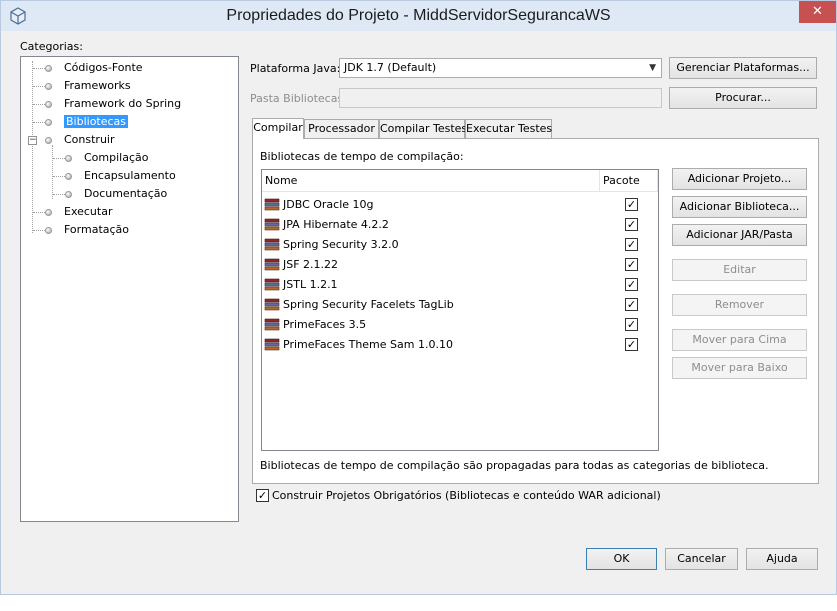 The image size is (837, 611). Describe the element at coordinates (460, 265) in the screenshot. I see `table-row: JSF 2.1.22 ✓` at that location.